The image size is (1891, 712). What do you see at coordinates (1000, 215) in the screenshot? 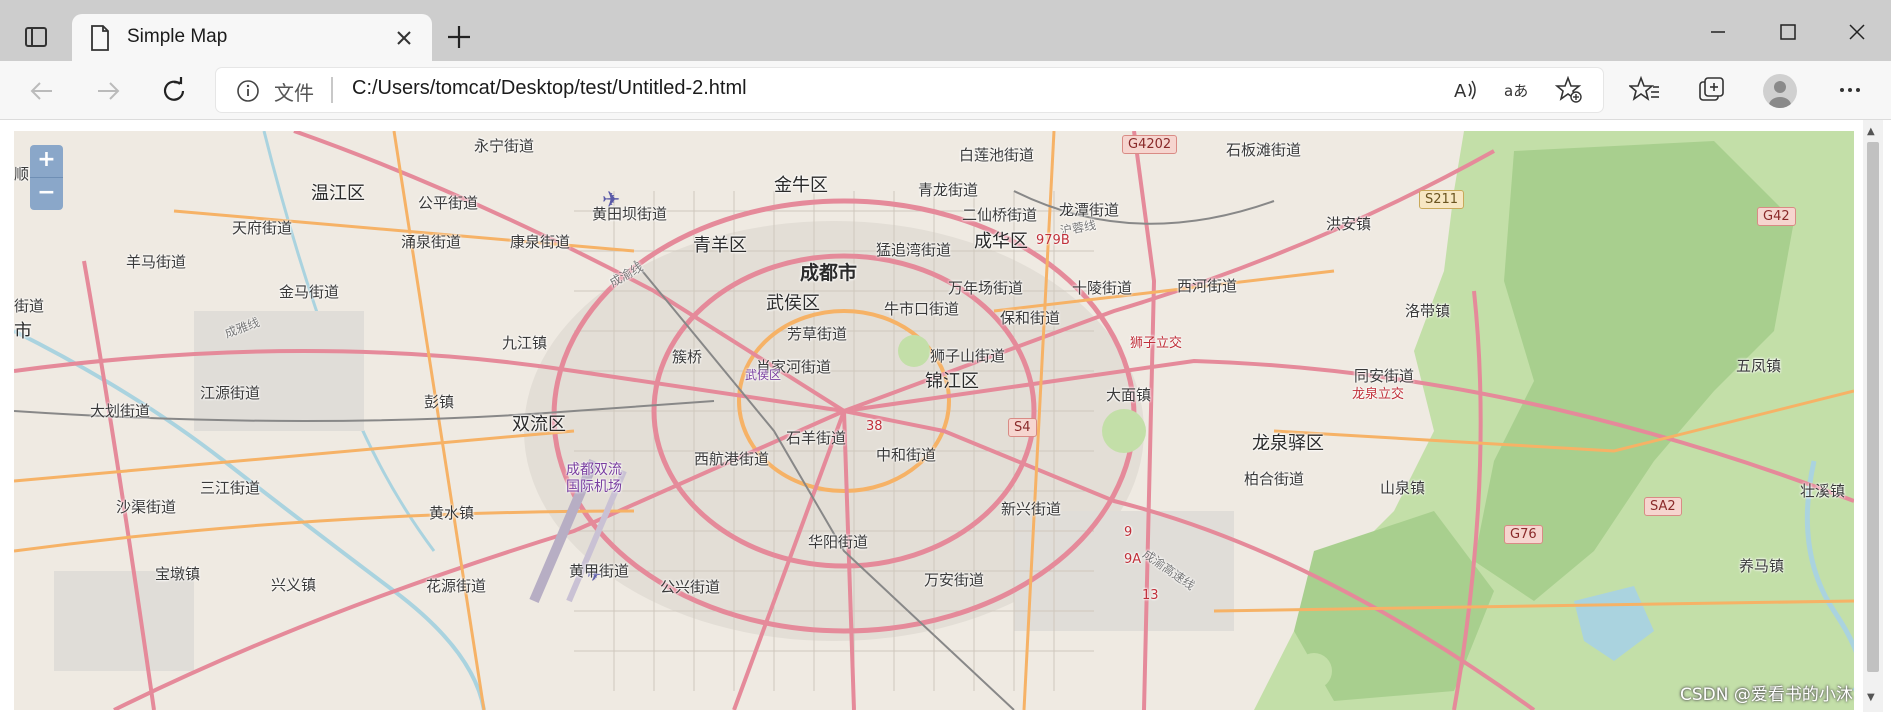
I see `label-erxian: 二仙桥街道` at bounding box center [1000, 215].